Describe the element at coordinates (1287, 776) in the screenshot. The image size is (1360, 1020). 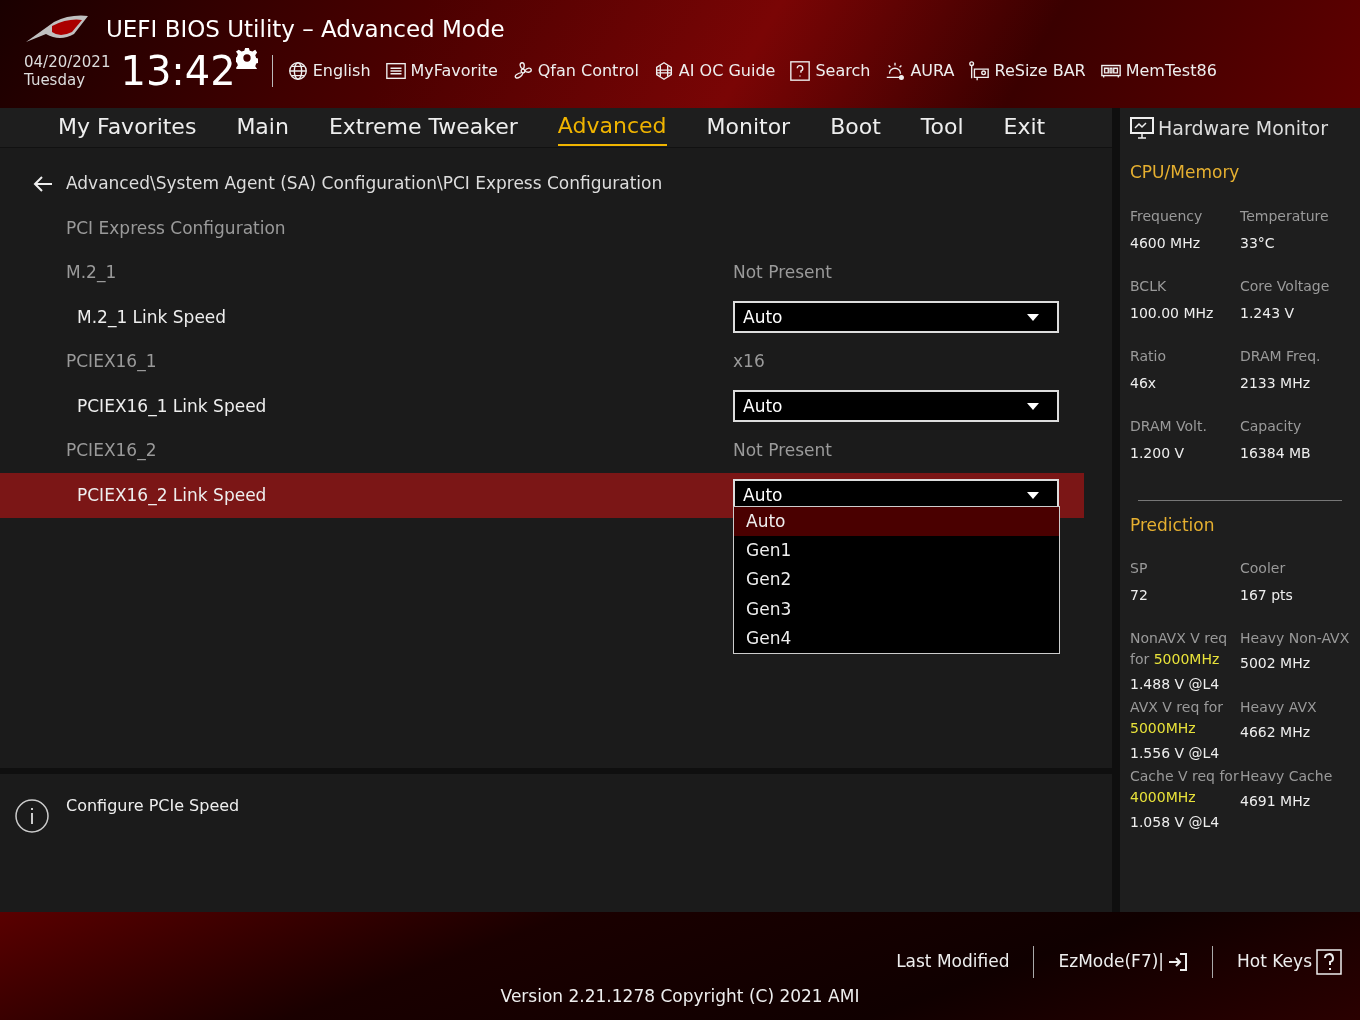
I see `load-label: Heavy Cache` at that location.